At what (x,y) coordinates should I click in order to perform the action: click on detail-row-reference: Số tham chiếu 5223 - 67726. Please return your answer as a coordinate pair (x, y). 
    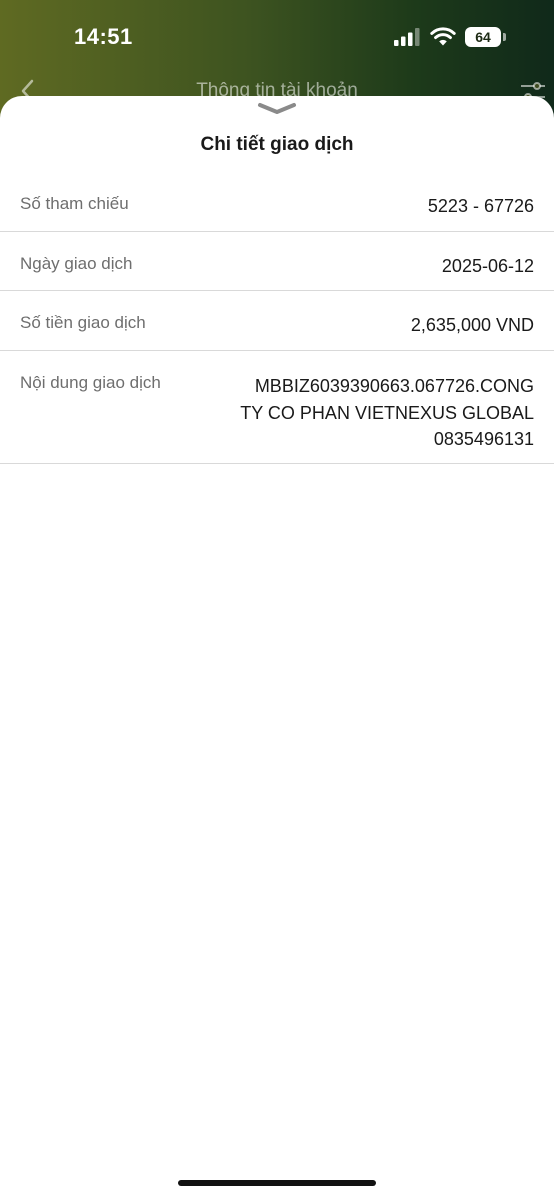
    Looking at the image, I should click on (277, 202).